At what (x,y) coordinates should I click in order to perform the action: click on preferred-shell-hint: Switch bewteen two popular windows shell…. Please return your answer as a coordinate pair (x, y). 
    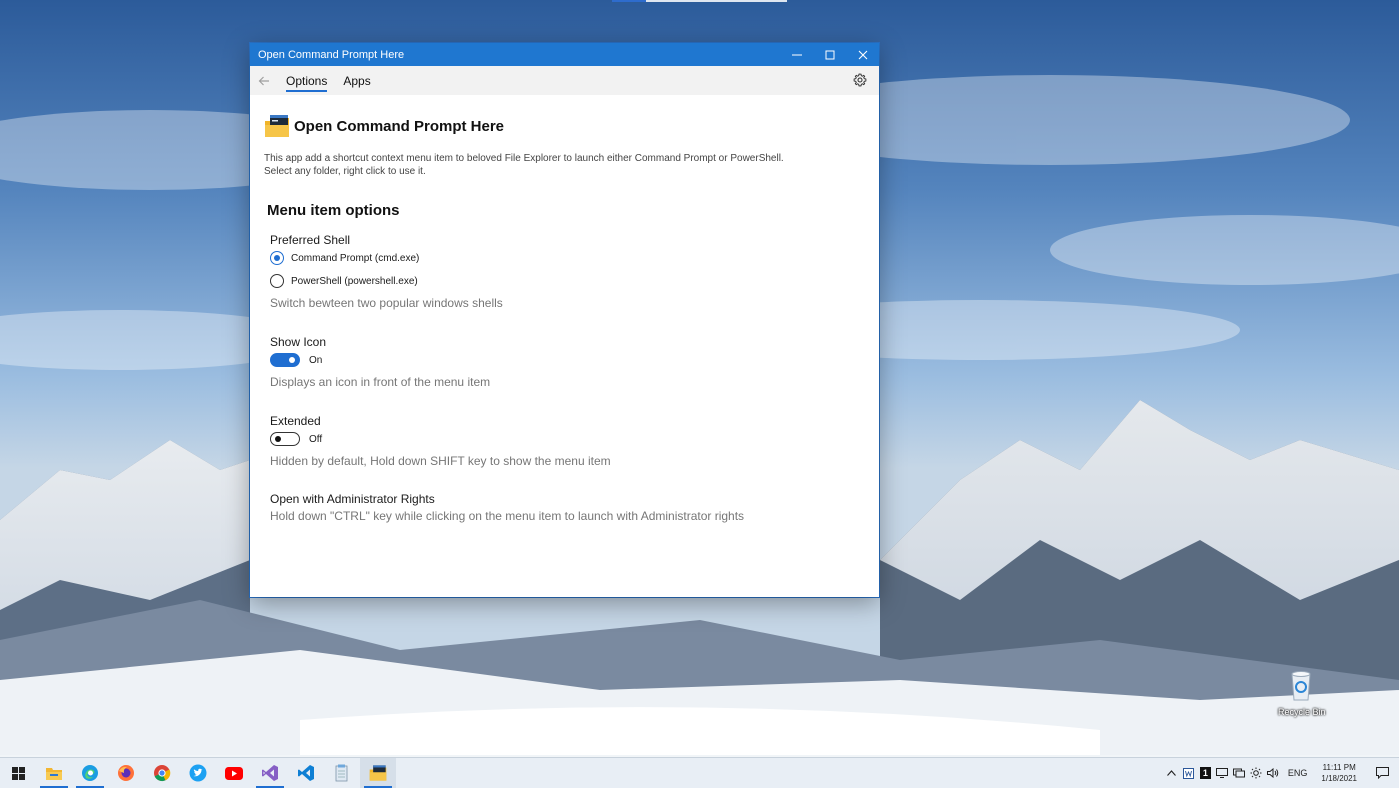
    Looking at the image, I should click on (386, 303).